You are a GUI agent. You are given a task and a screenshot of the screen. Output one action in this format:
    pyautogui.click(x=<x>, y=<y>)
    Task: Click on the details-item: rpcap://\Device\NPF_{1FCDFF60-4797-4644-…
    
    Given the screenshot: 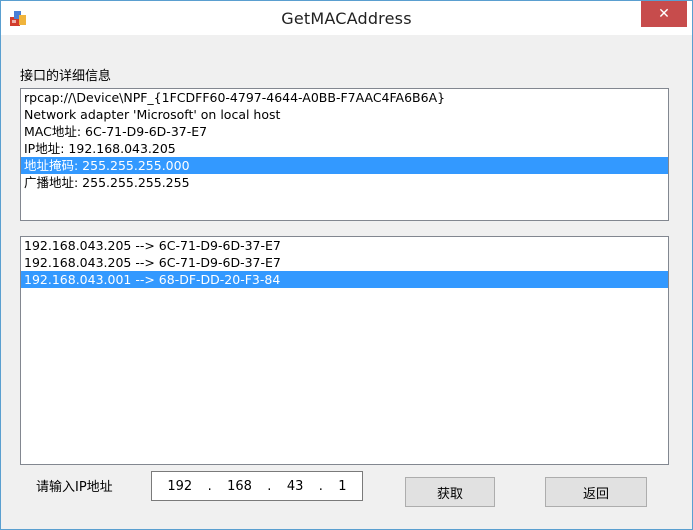 What is the action you would take?
    pyautogui.click(x=344, y=97)
    